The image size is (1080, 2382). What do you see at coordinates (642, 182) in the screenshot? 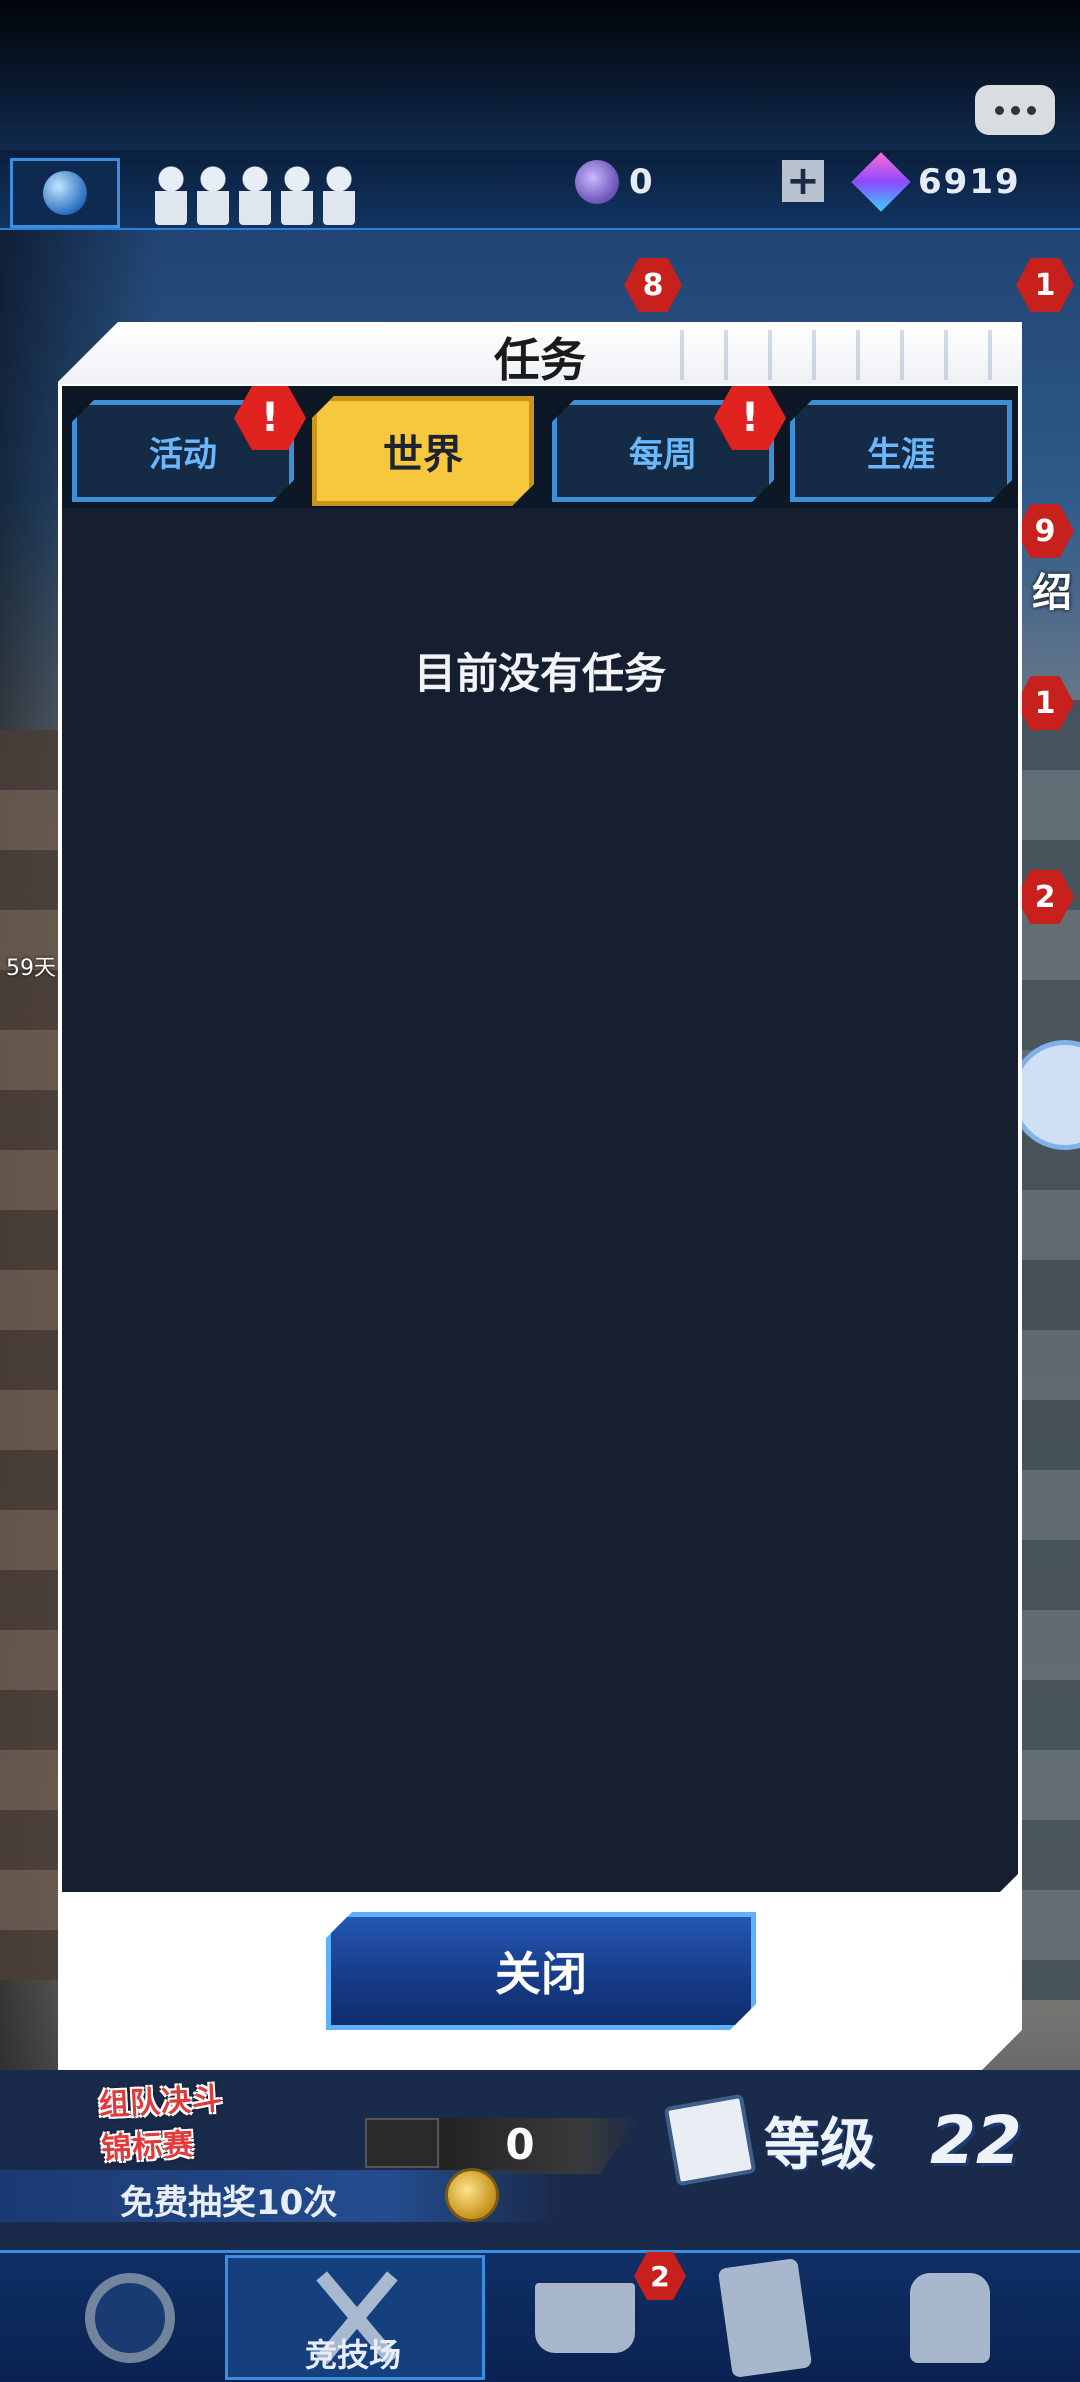
I see `currency-a-value: 0` at bounding box center [642, 182].